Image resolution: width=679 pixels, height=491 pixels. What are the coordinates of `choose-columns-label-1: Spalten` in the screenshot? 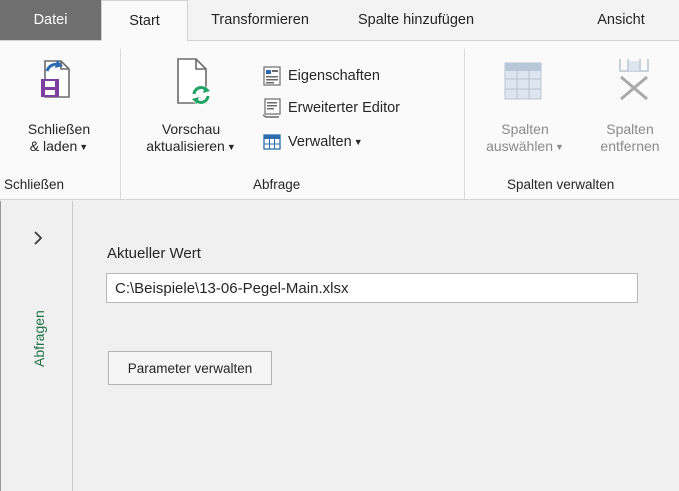 It's located at (525, 129).